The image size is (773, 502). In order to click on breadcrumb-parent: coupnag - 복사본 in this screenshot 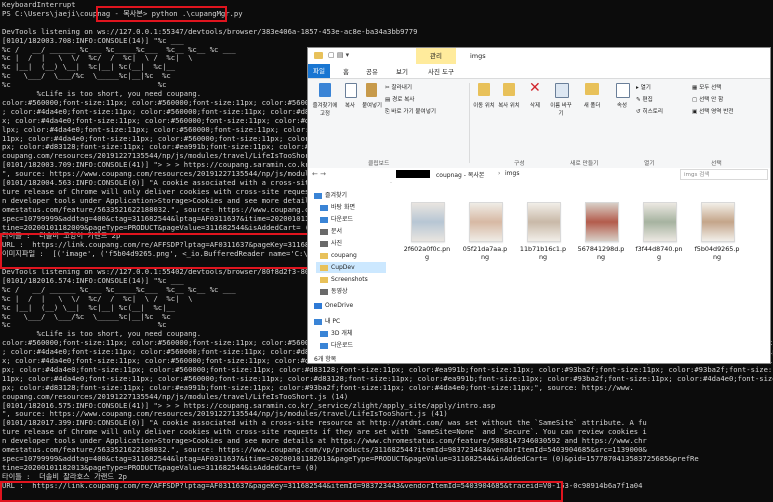, I will do `click(460, 174)`.